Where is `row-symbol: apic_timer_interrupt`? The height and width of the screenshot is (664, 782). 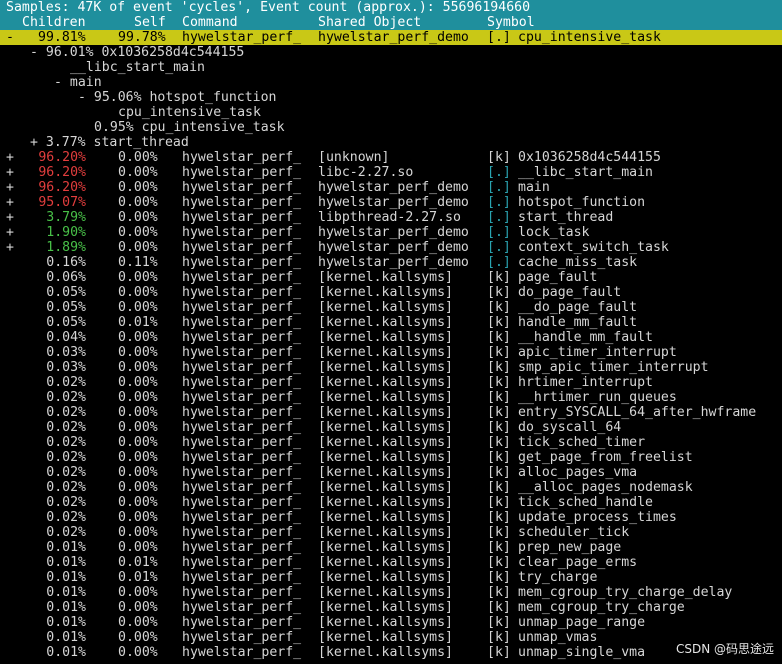
row-symbol: apic_timer_interrupt is located at coordinates (597, 352).